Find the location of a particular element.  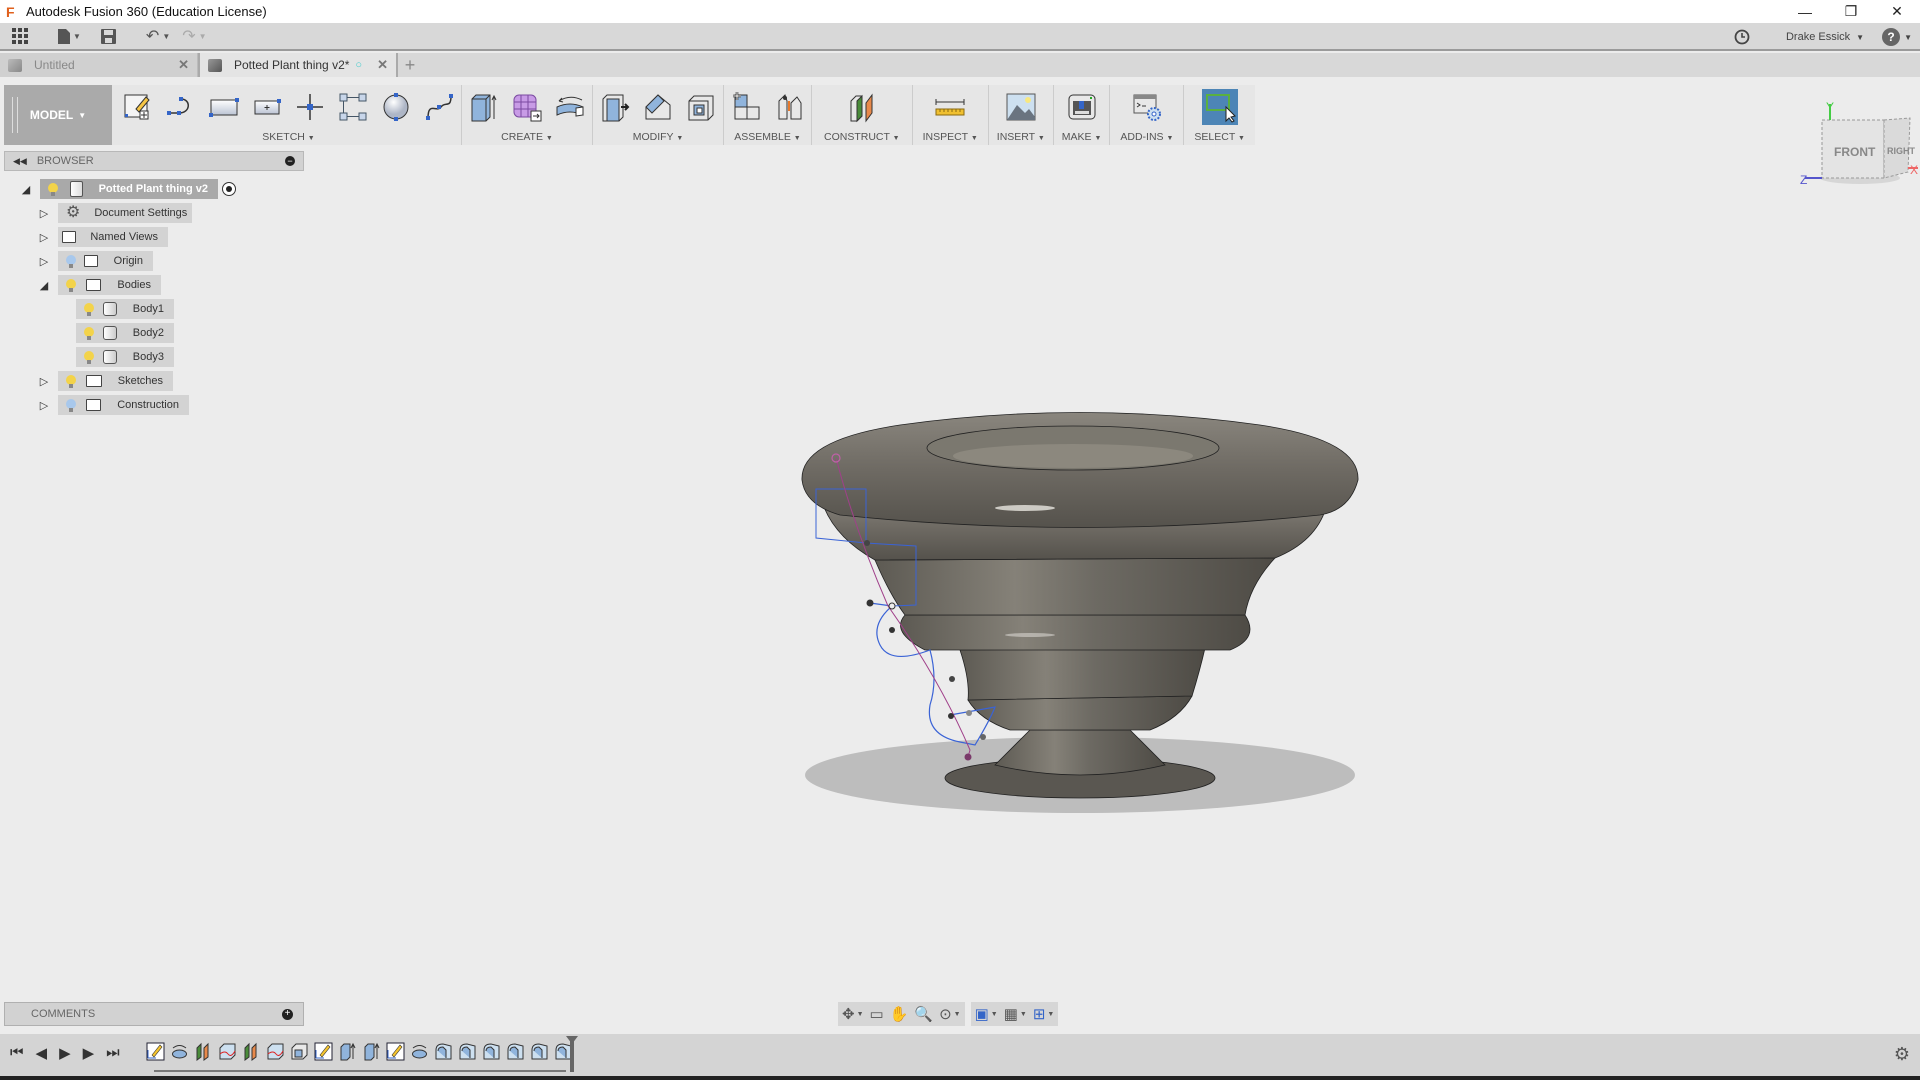

press-pull-button is located at coordinates (615, 107).